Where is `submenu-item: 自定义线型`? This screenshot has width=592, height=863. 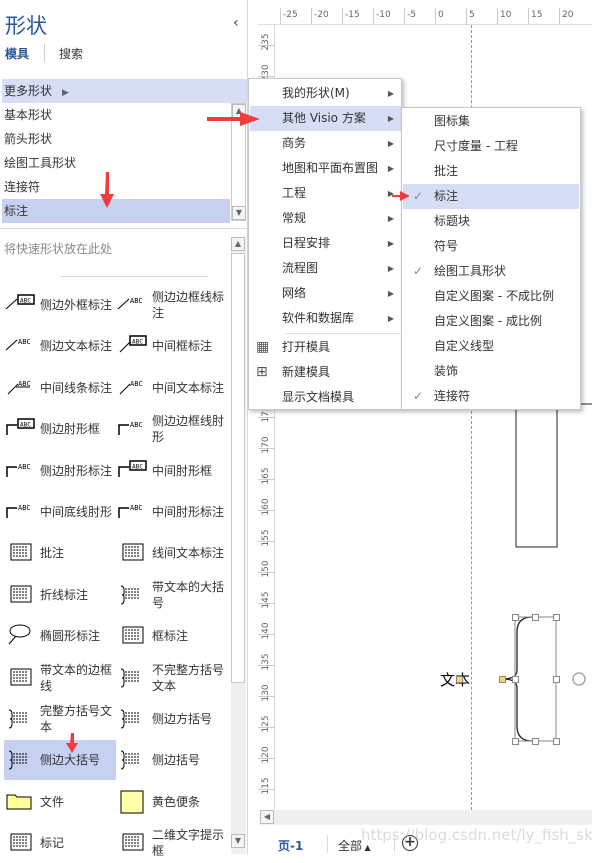
submenu-item: 自定义线型 is located at coordinates (491, 346).